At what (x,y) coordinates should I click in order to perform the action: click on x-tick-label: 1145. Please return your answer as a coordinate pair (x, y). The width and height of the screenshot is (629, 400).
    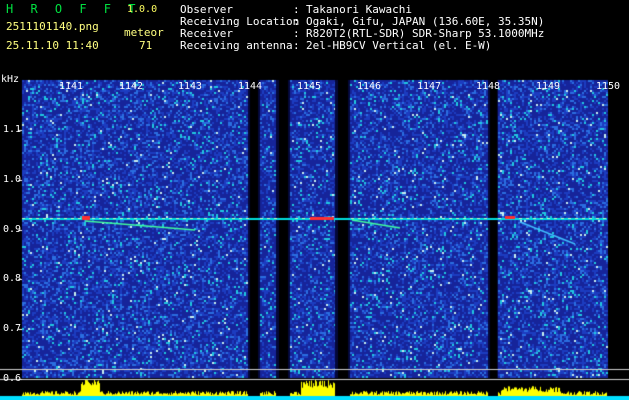
    Looking at the image, I should click on (309, 86).